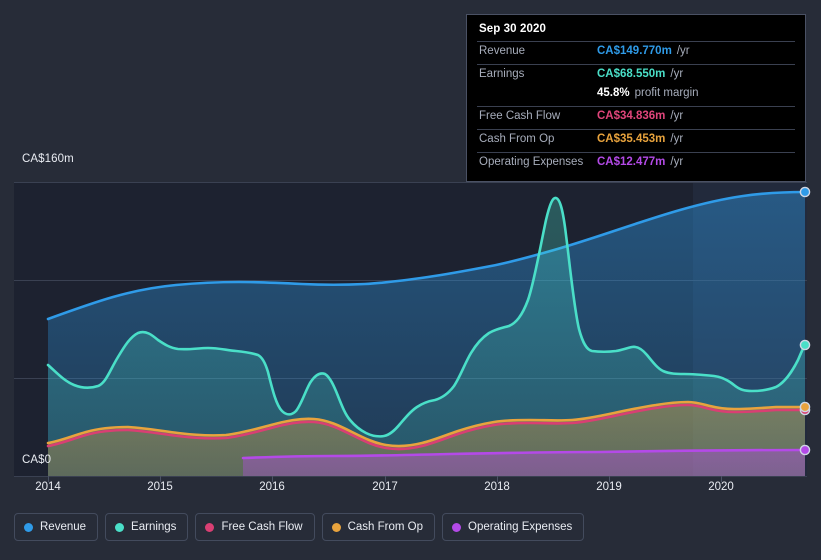 The height and width of the screenshot is (560, 821). Describe the element at coordinates (120, 527) in the screenshot. I see `legend-dot-earnings-icon` at that location.